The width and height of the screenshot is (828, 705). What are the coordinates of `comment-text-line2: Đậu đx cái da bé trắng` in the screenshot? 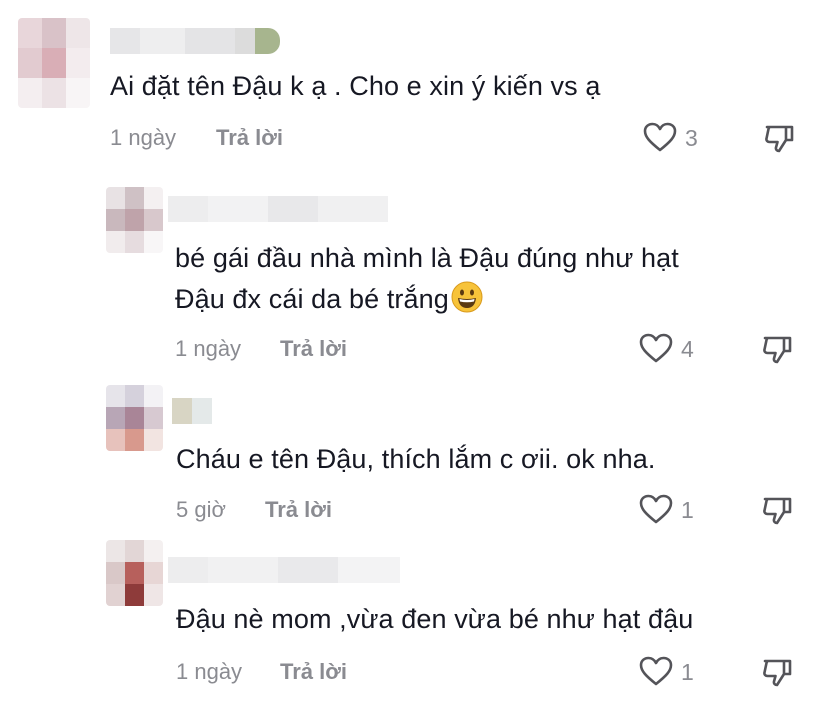 It's located at (329, 299).